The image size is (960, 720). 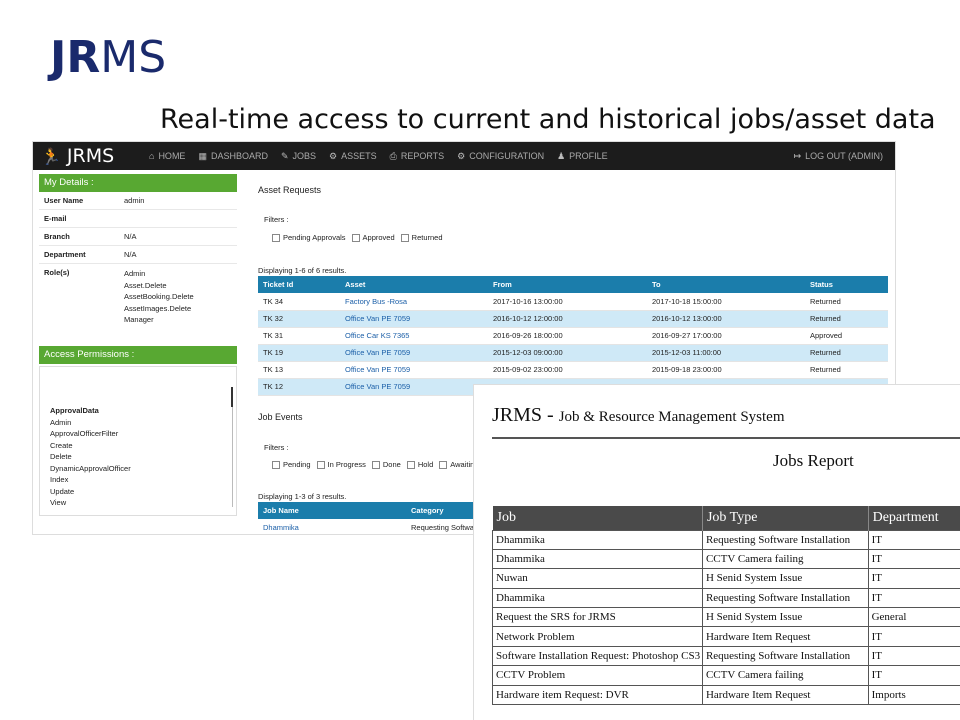 What do you see at coordinates (138, 201) in the screenshot?
I see `detail-row-username: User Name admin` at bounding box center [138, 201].